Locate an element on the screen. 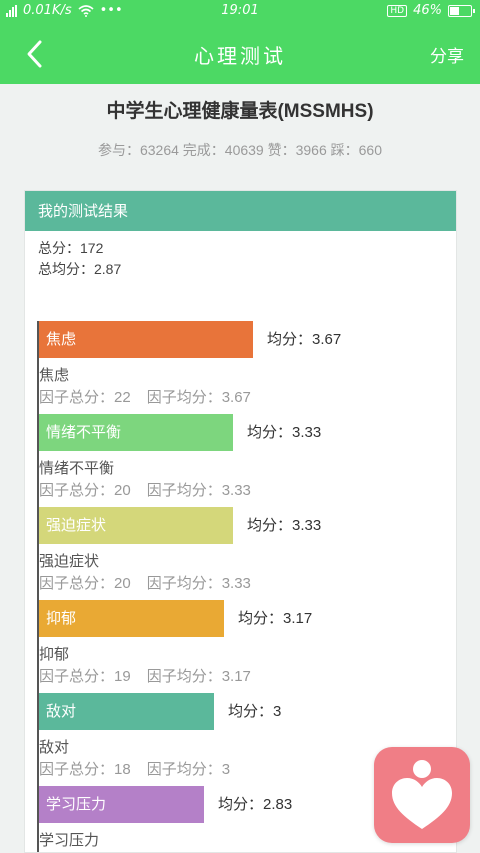 The image size is (480, 853). factor-name: 强迫症状 is located at coordinates (69, 561).